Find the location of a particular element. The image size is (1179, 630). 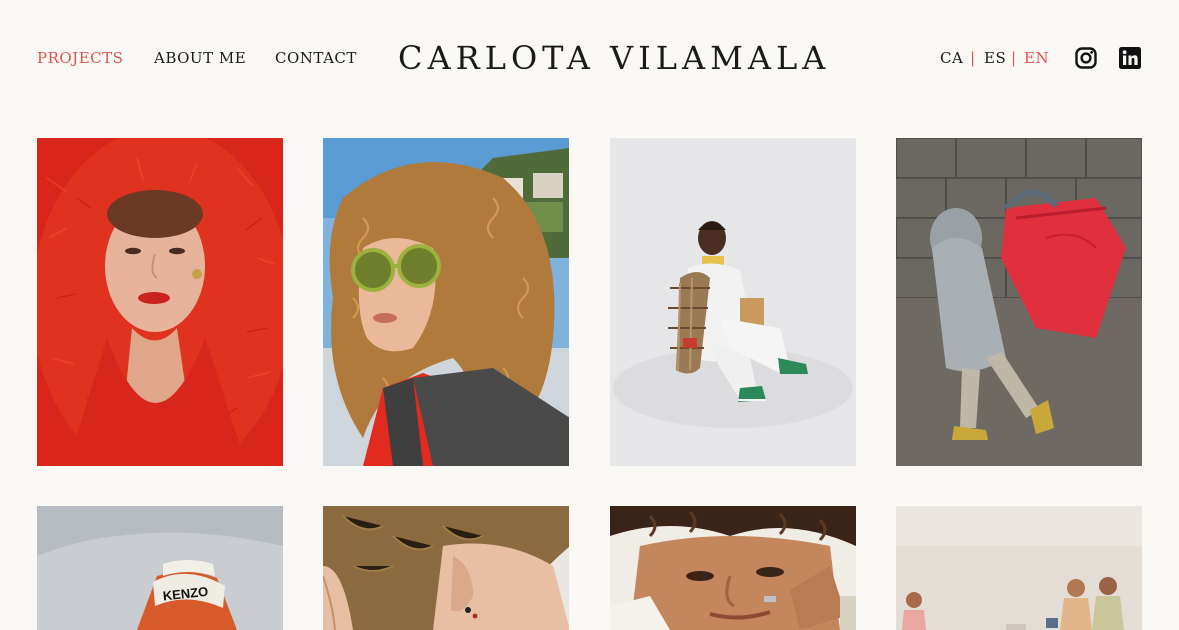

project-image-curly-sunglasses is located at coordinates (446, 302).